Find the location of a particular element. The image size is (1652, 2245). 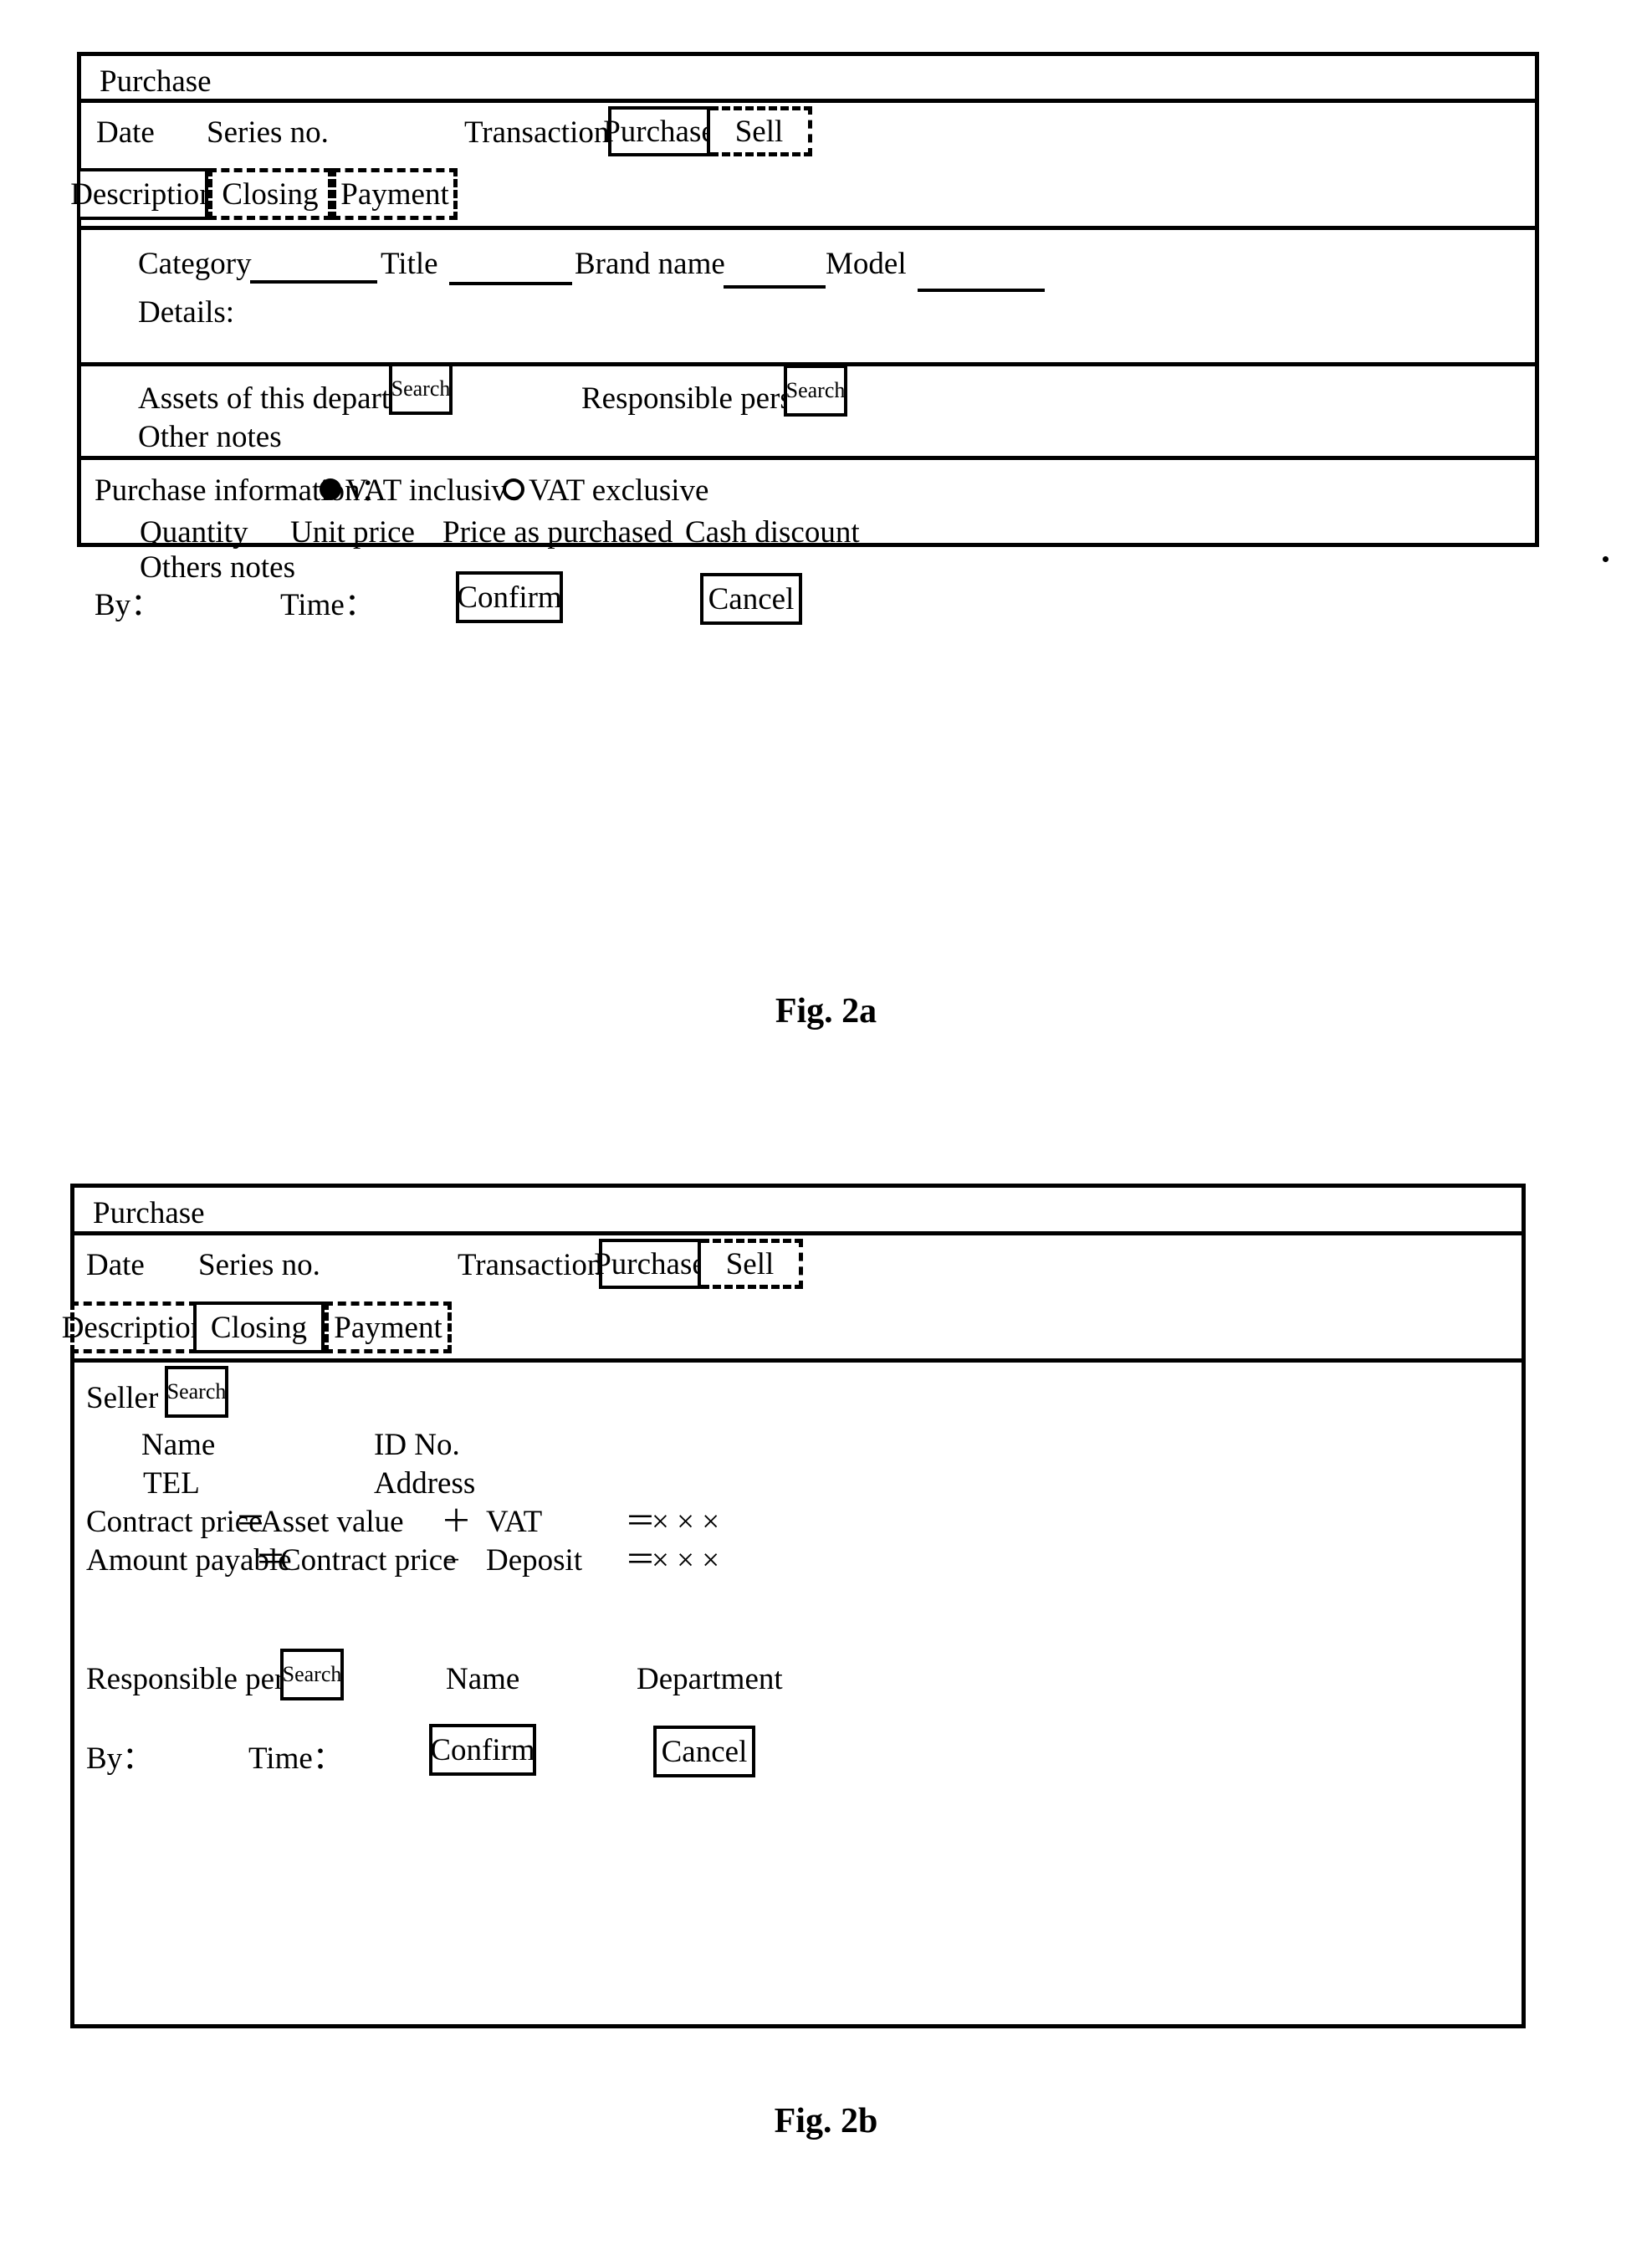

responsible-person-department-label: Department is located at coordinates (710, 1679).